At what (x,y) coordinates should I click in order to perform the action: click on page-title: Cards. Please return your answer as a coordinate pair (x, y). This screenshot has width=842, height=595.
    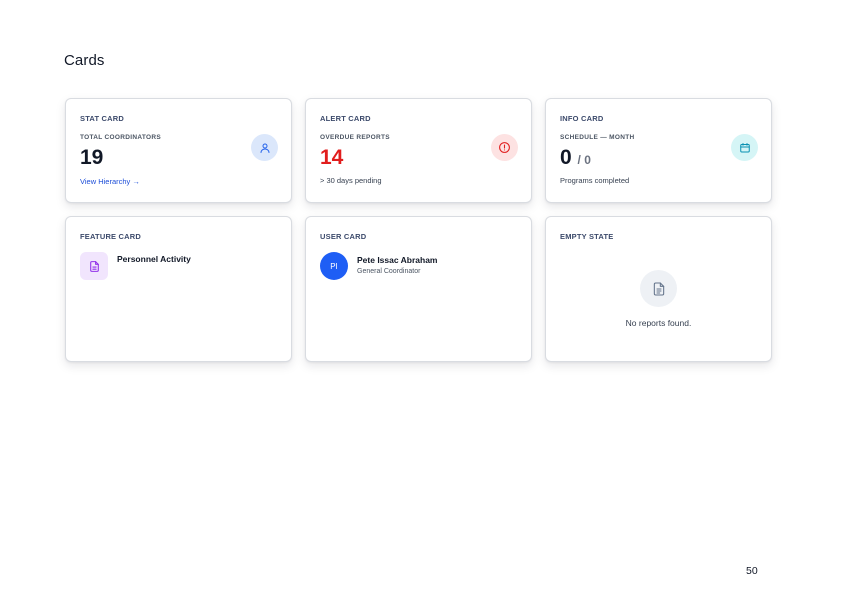
    Looking at the image, I should click on (84, 60).